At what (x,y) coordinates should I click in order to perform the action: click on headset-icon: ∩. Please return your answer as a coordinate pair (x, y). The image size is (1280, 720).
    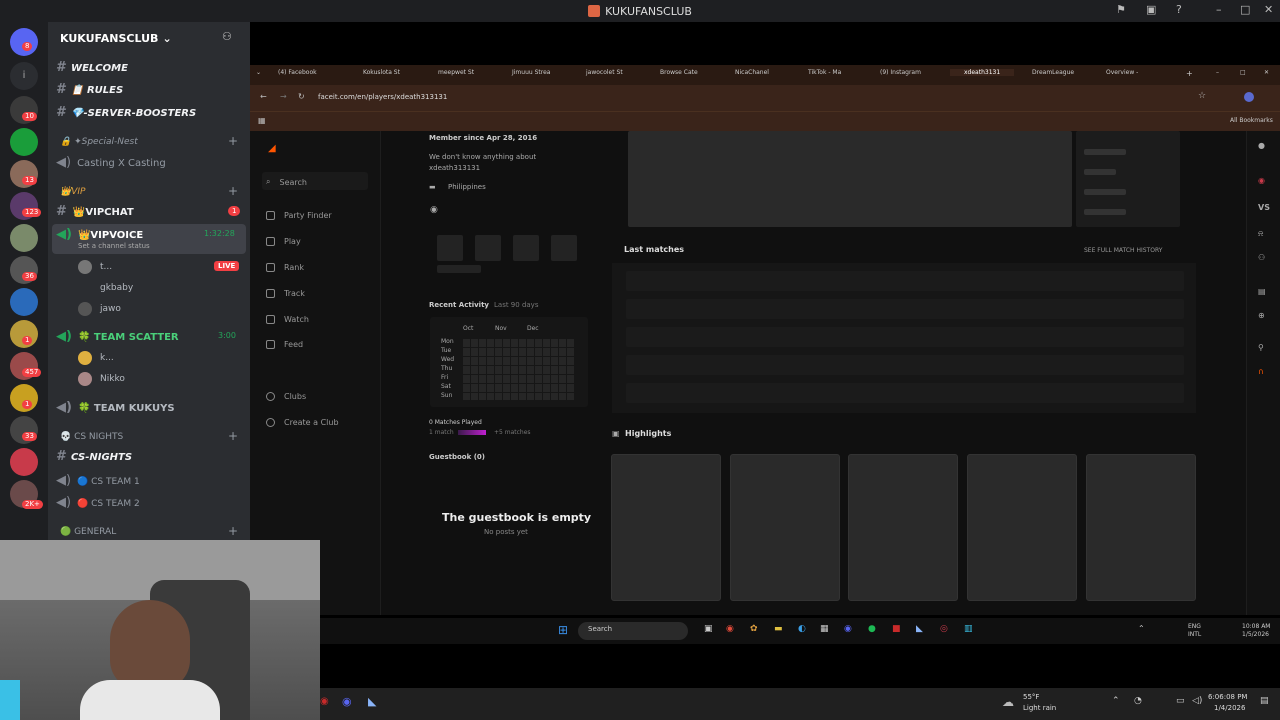
    Looking at the image, I should click on (1261, 371).